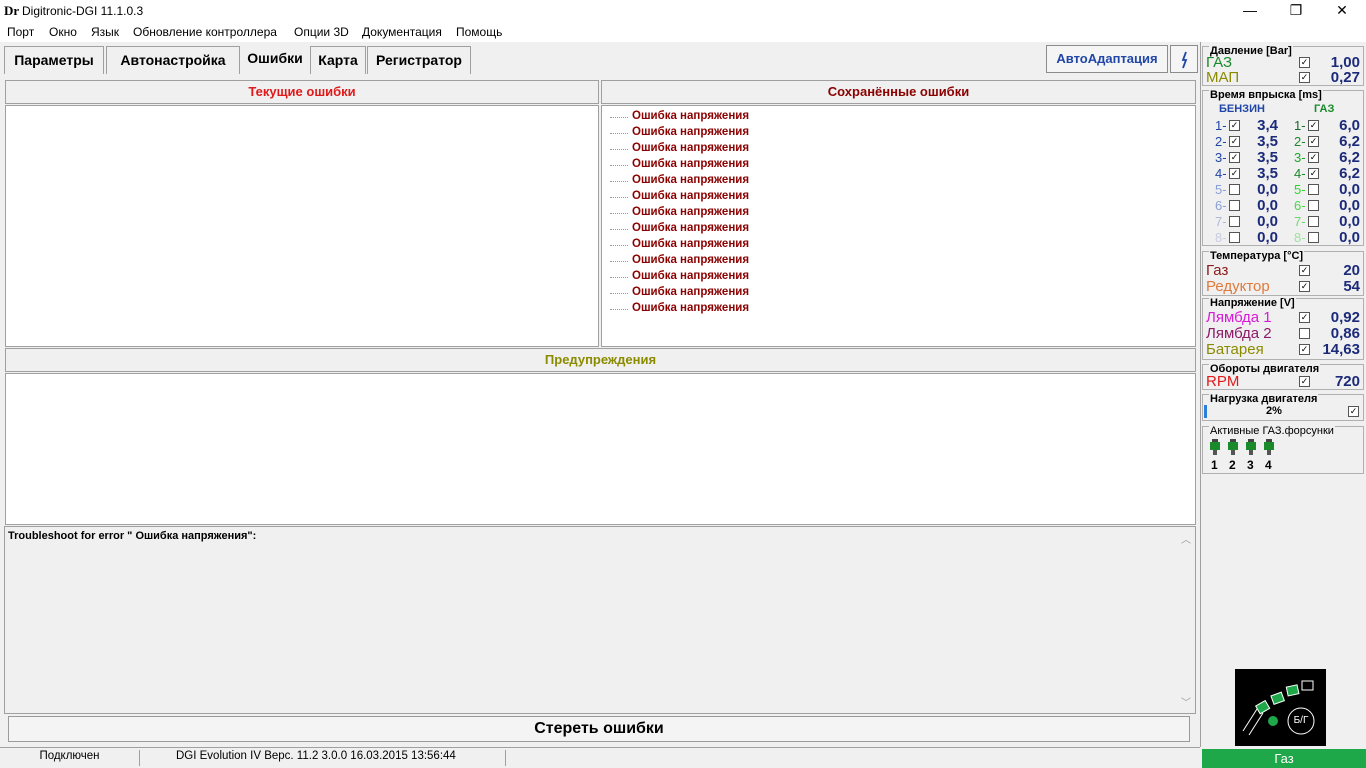  I want to click on injector-number: 3, so click(1250, 465).